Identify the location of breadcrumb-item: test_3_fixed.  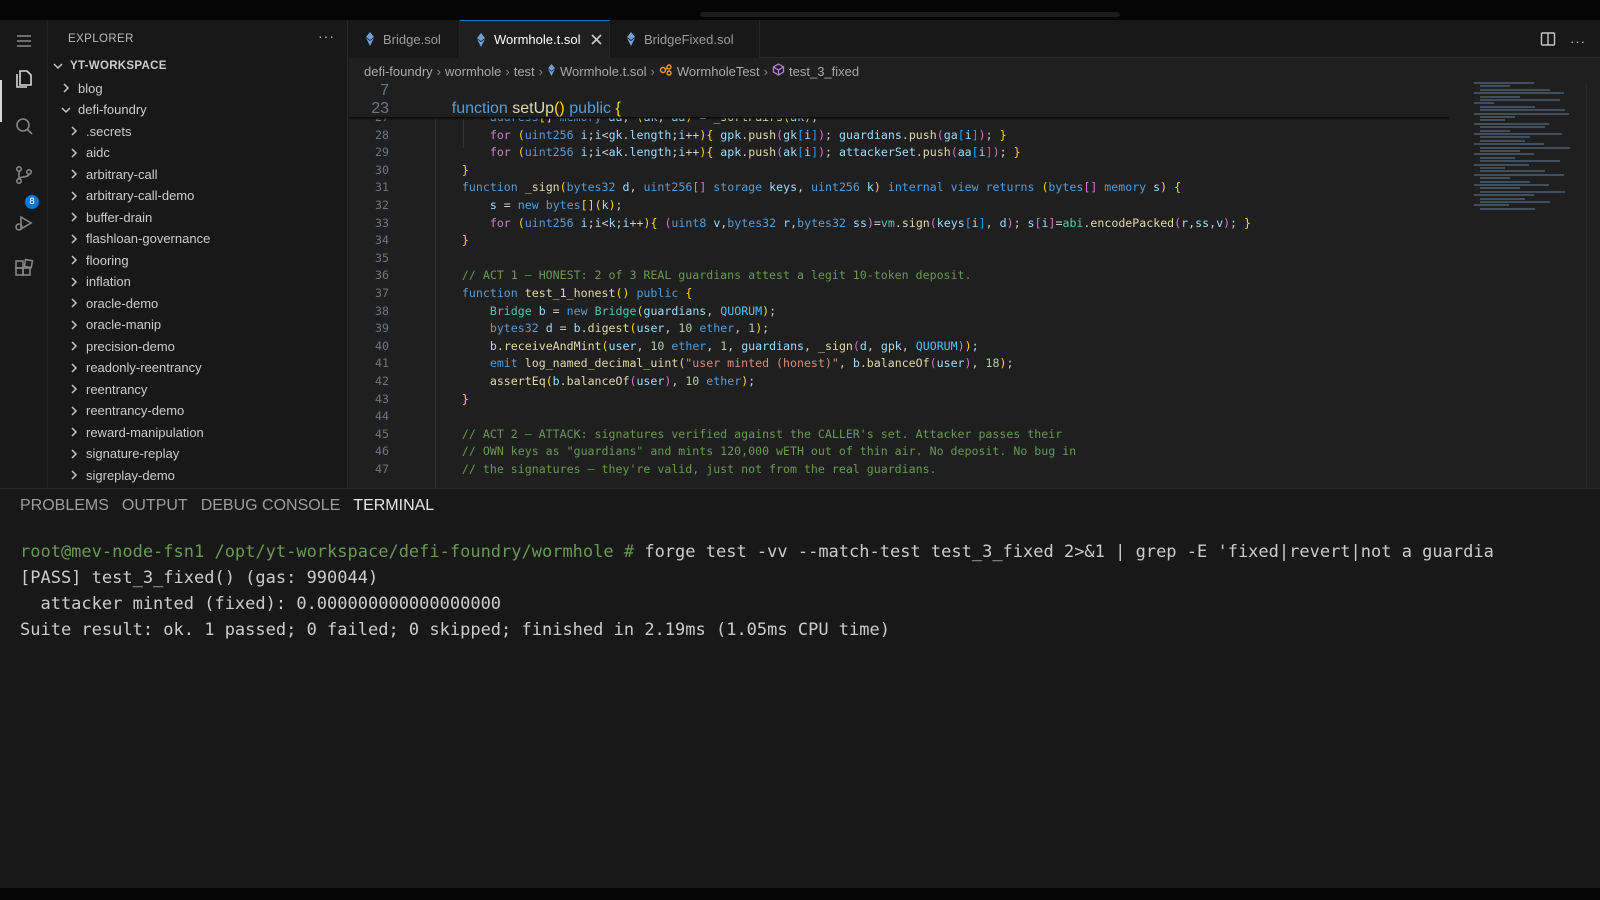
(824, 71).